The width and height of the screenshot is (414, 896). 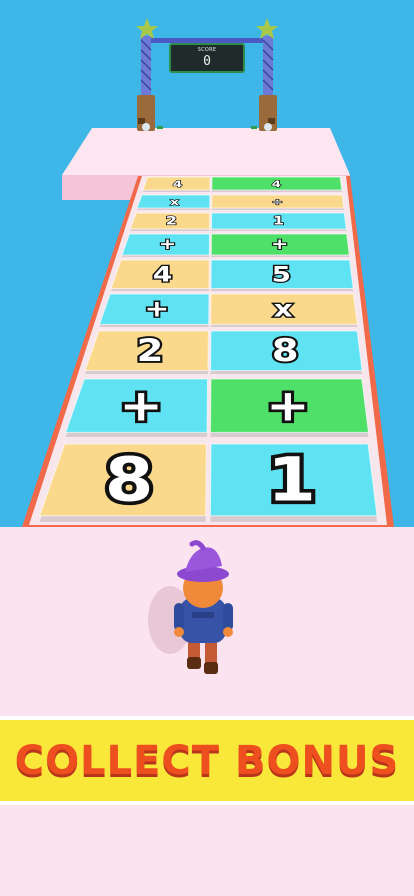 I want to click on tile-label-2-left: x, so click(x=174, y=201).